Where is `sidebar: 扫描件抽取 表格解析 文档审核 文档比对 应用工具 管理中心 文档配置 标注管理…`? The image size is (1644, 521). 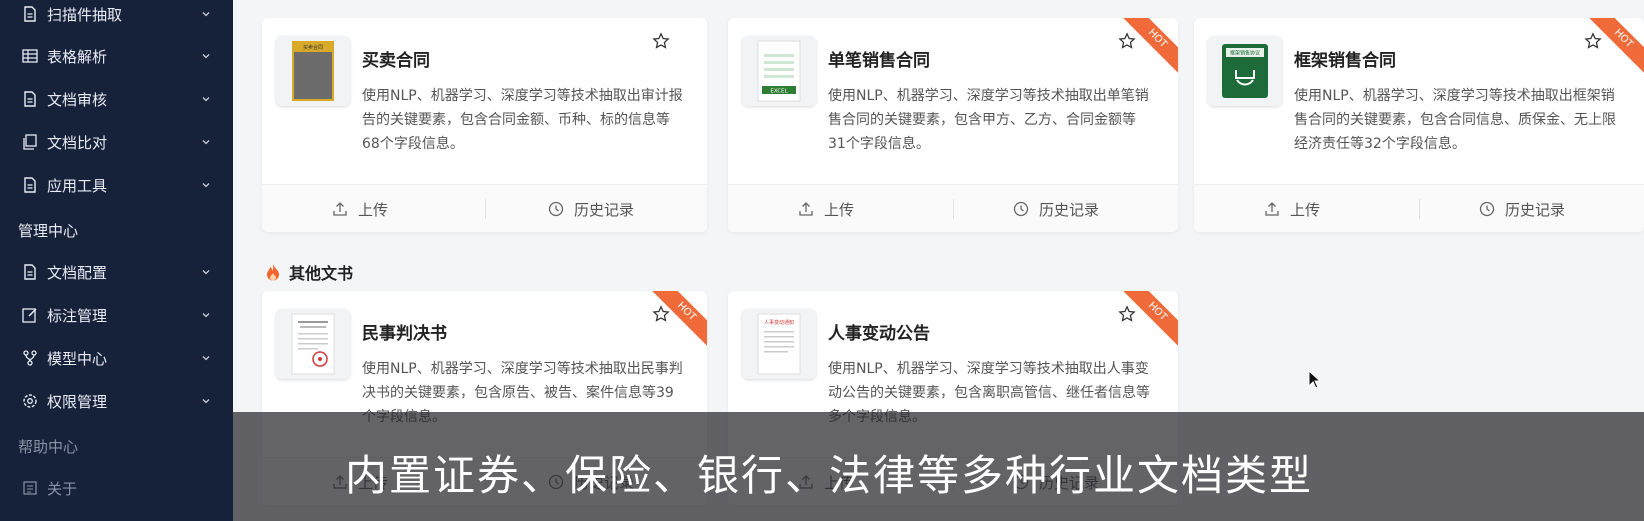 sidebar: 扫描件抽取 表格解析 文档审核 文档比对 应用工具 管理中心 文档配置 标注管理… is located at coordinates (116, 260).